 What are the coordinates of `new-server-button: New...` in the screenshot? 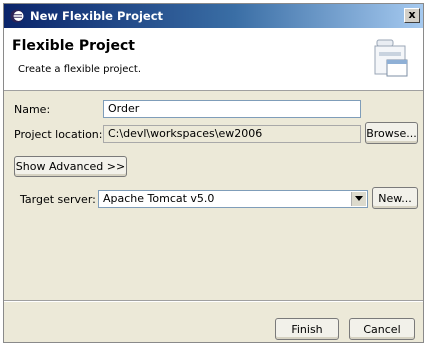 It's located at (395, 198).